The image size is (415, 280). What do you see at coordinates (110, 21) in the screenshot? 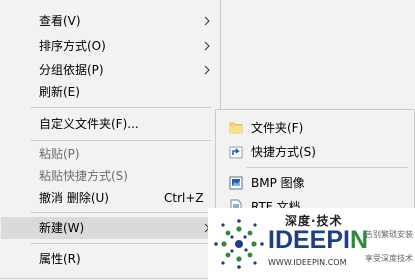
I see `menu-item-view: 查看(V)` at bounding box center [110, 21].